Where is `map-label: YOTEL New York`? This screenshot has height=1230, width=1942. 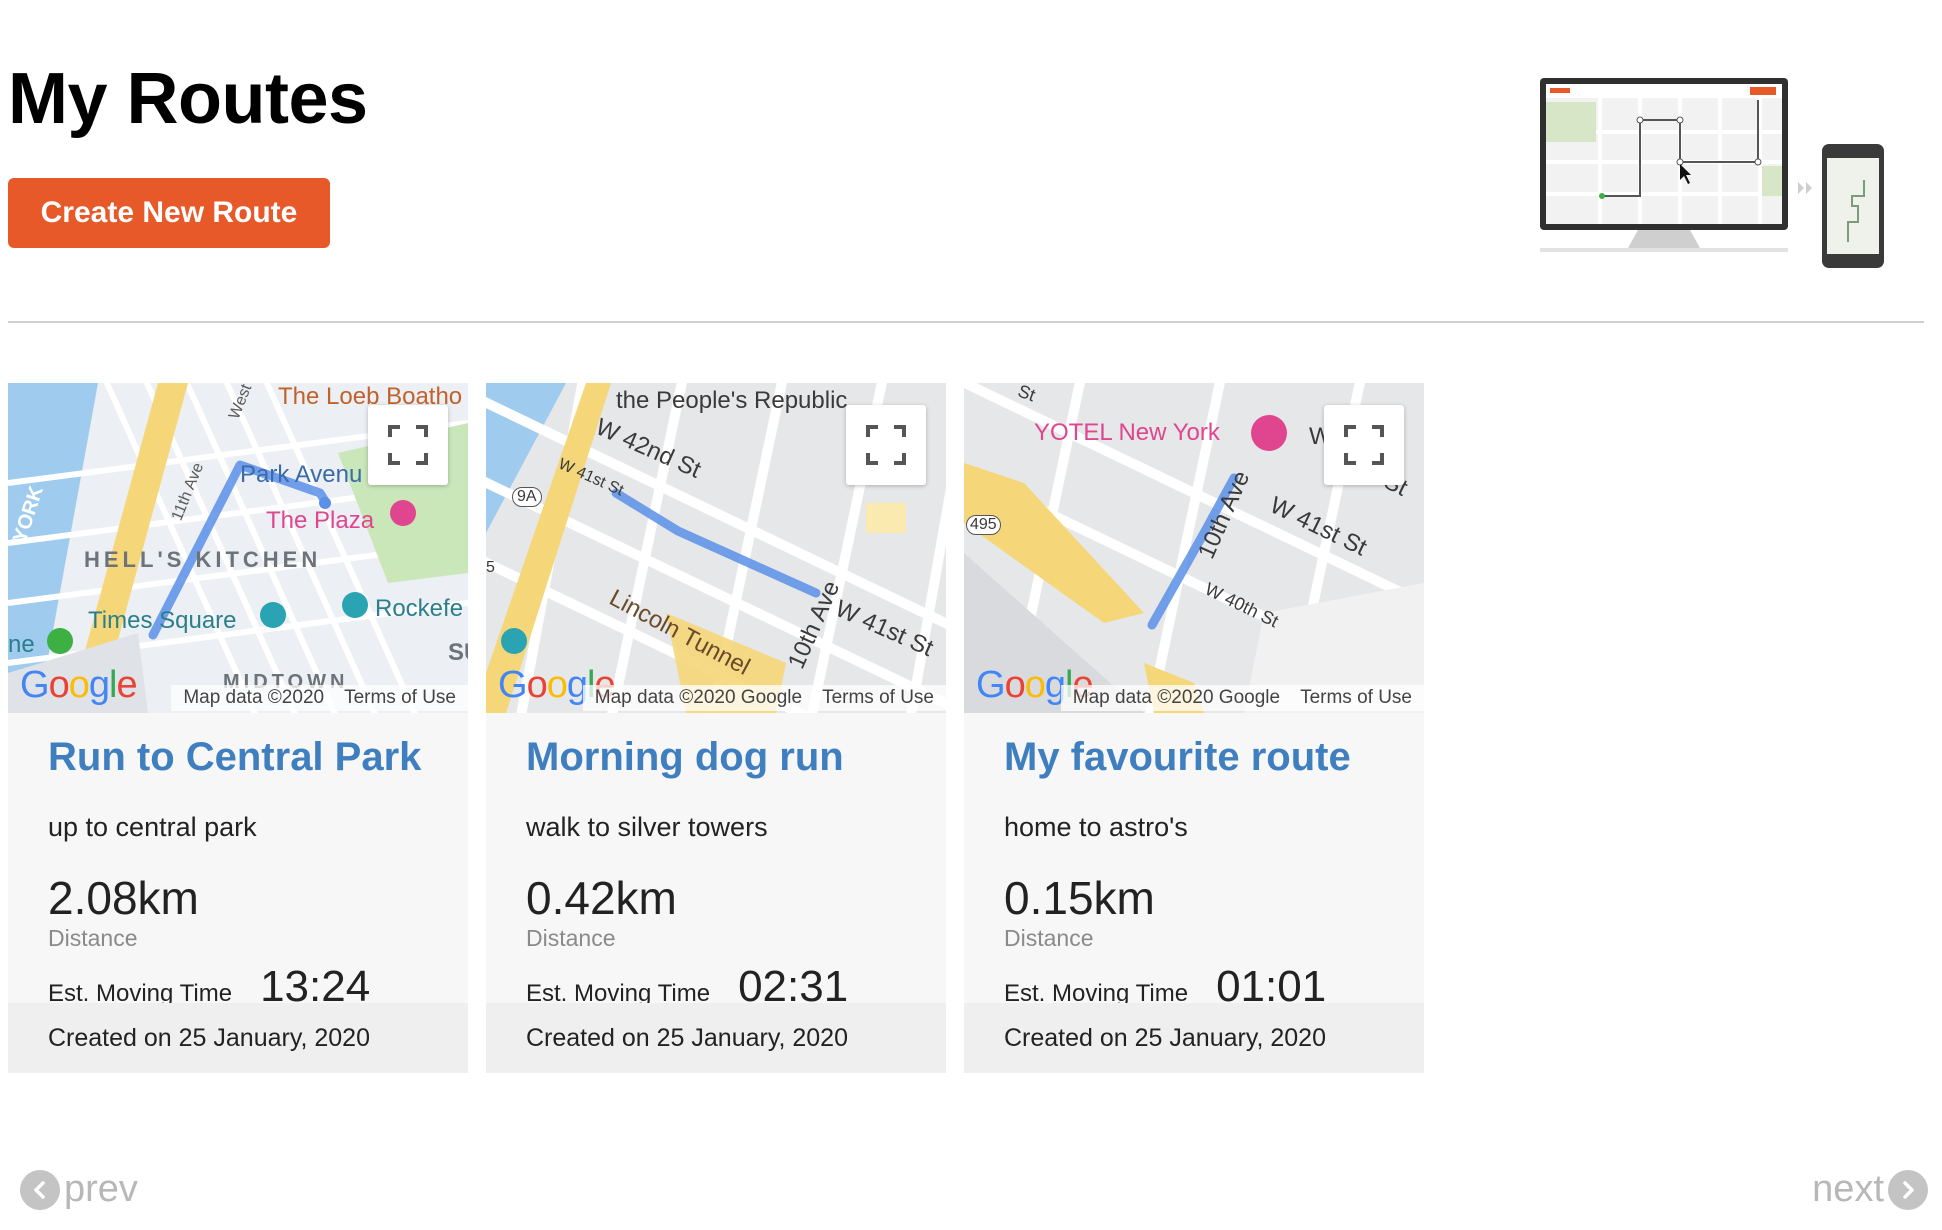
map-label: YOTEL New York is located at coordinates (1127, 432).